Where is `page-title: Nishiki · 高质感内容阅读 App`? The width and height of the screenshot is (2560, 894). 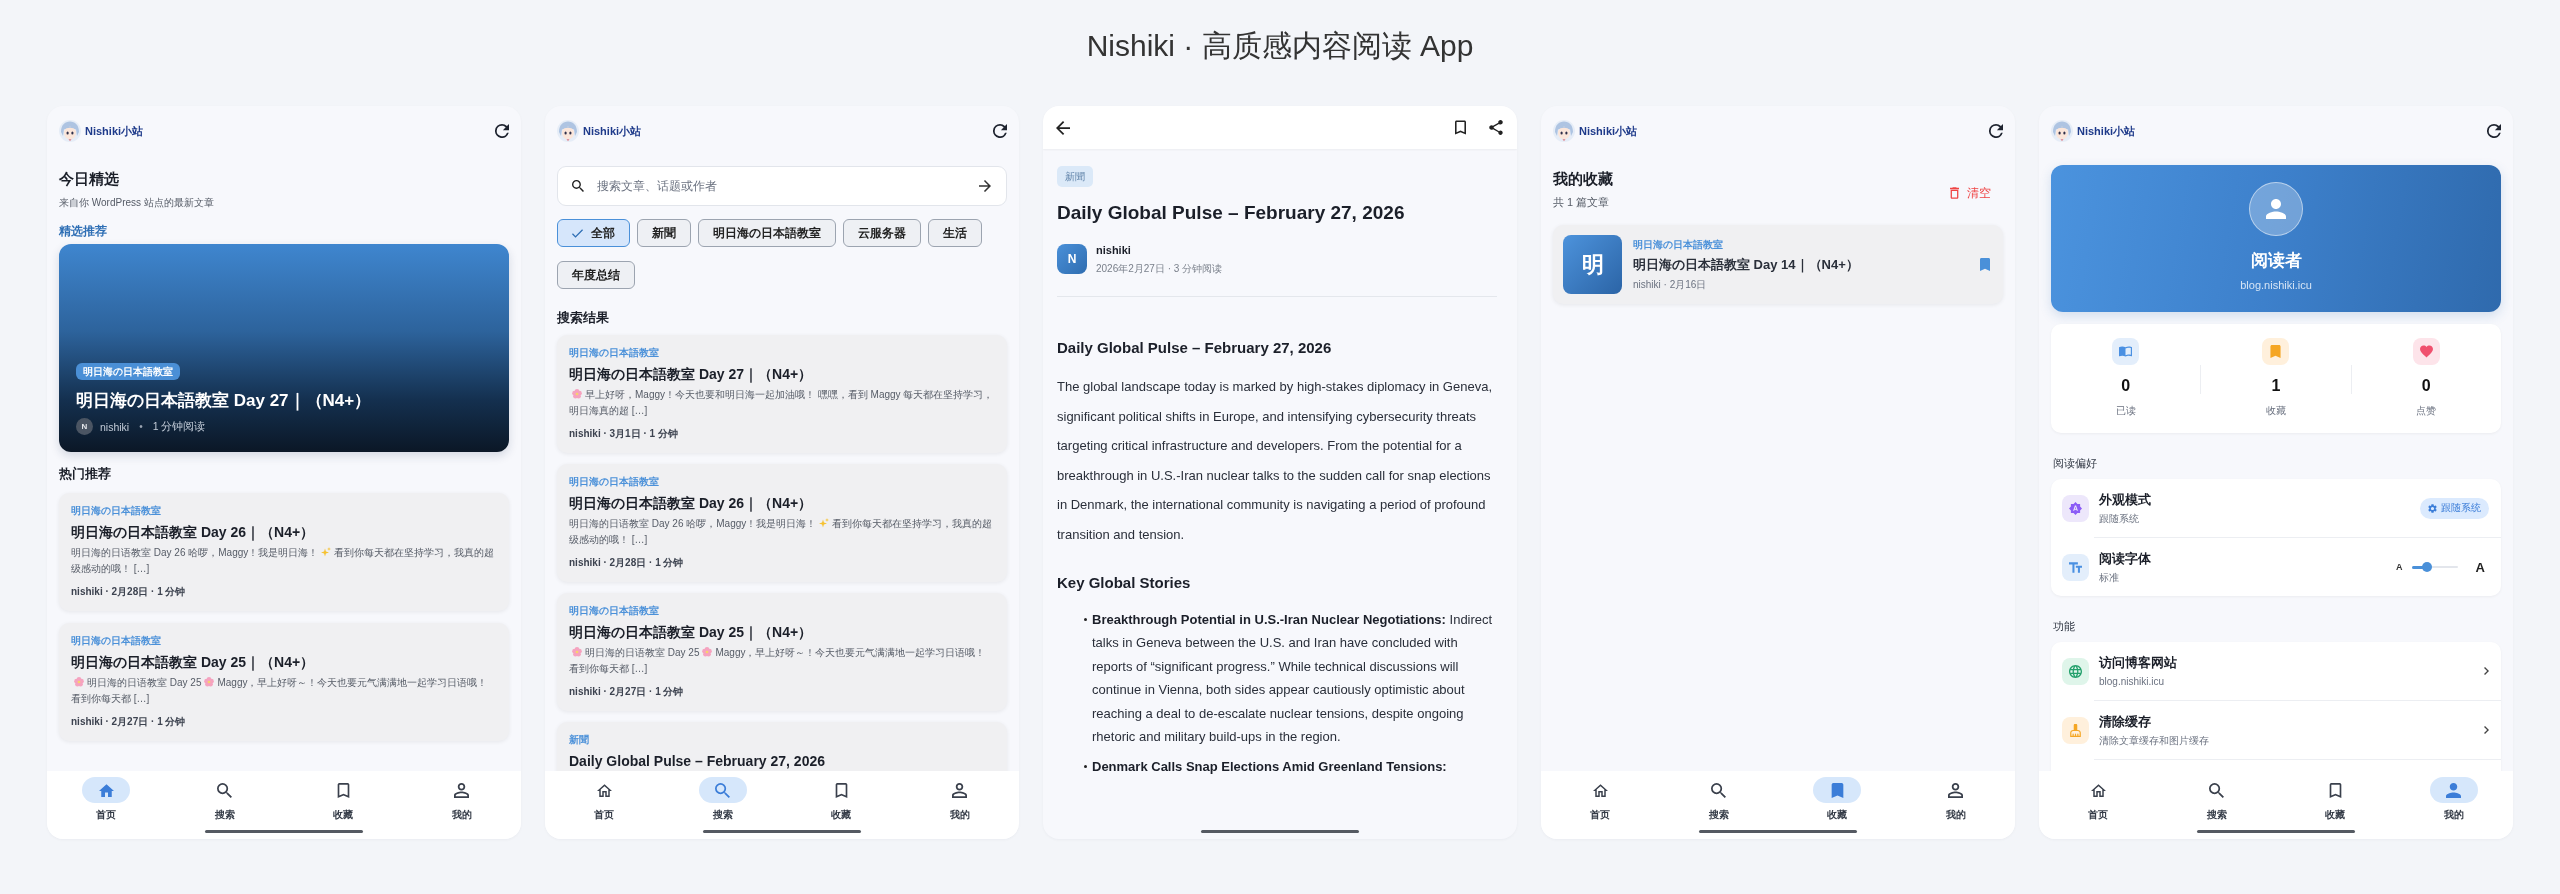
page-title: Nishiki · 高质感内容阅读 App is located at coordinates (1280, 46).